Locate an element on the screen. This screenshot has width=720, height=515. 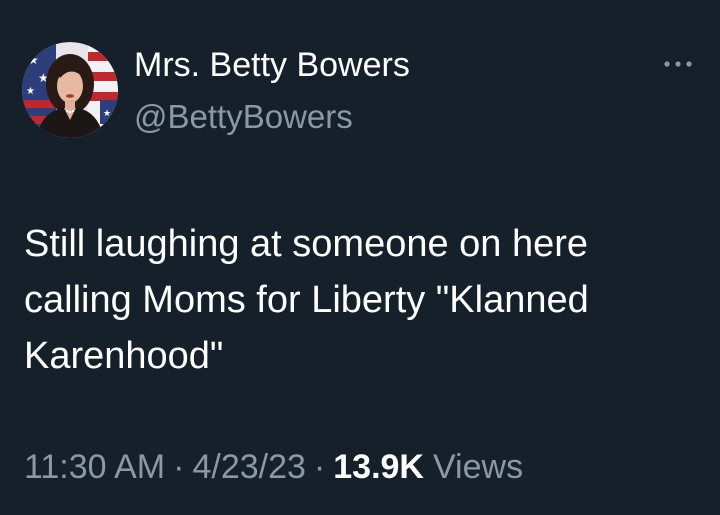
tweet-metadata: 11:30 AM · 4/23/23 · 13.9K Views is located at coordinates (273, 467).